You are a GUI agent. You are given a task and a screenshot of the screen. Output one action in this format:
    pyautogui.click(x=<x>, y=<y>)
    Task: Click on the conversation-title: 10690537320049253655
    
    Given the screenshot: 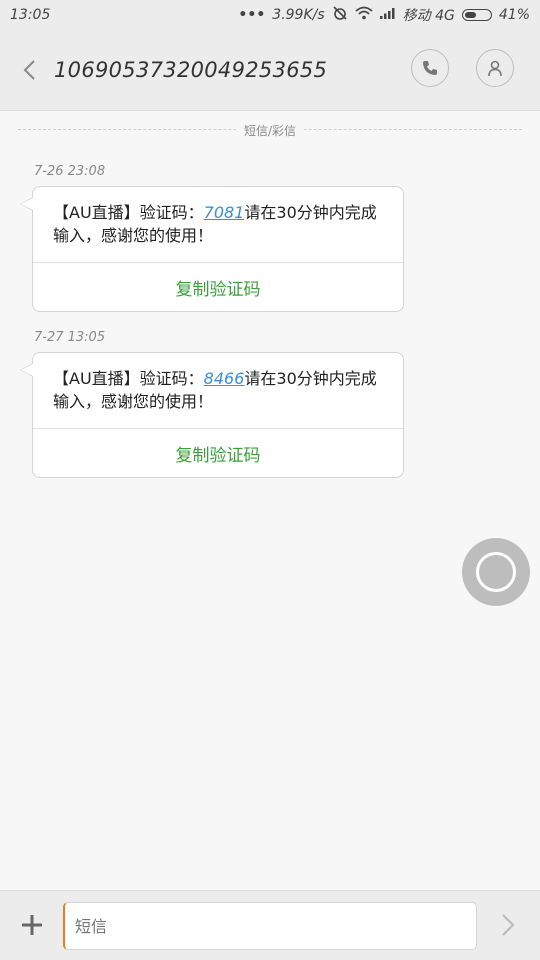 What is the action you would take?
    pyautogui.click(x=191, y=70)
    